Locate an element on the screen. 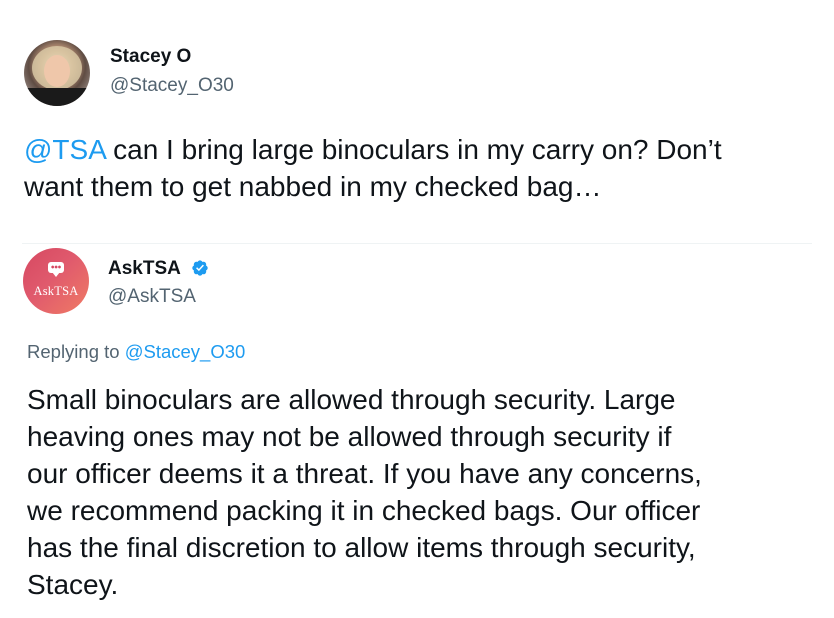 The width and height of the screenshot is (834, 618). avatar-logo-text: AskTSA is located at coordinates (56, 291).